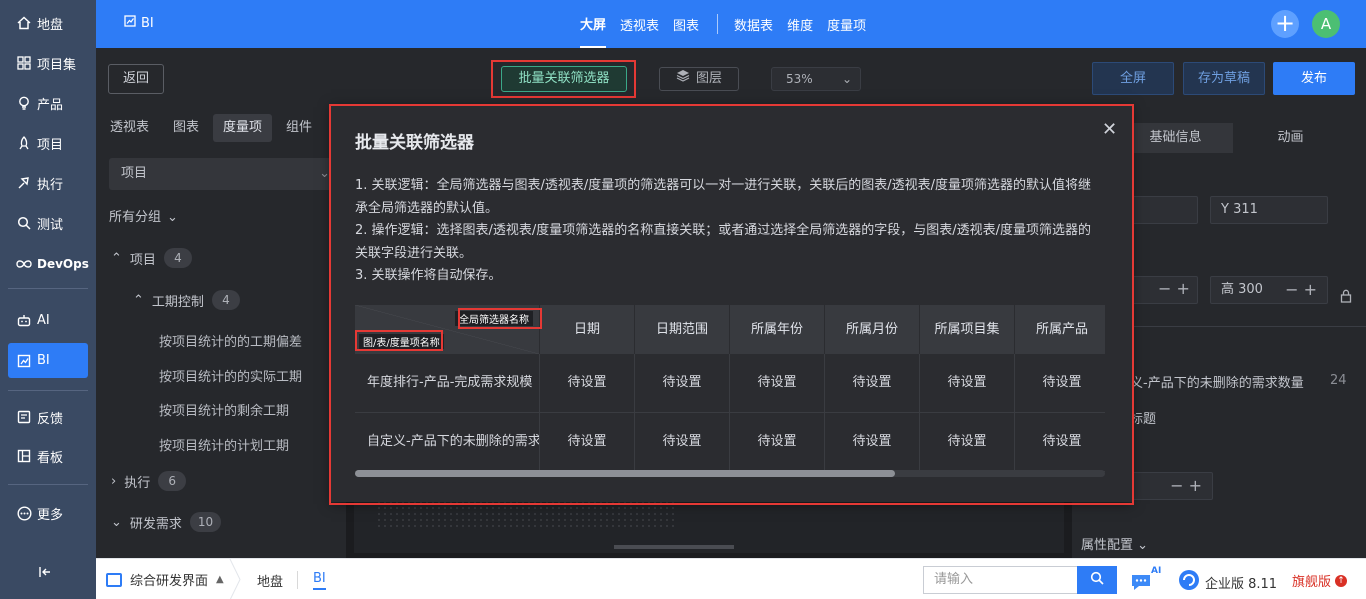 This screenshot has height=599, width=1366. Describe the element at coordinates (48, 456) in the screenshot. I see `nav-item-kanban: 看板` at that location.